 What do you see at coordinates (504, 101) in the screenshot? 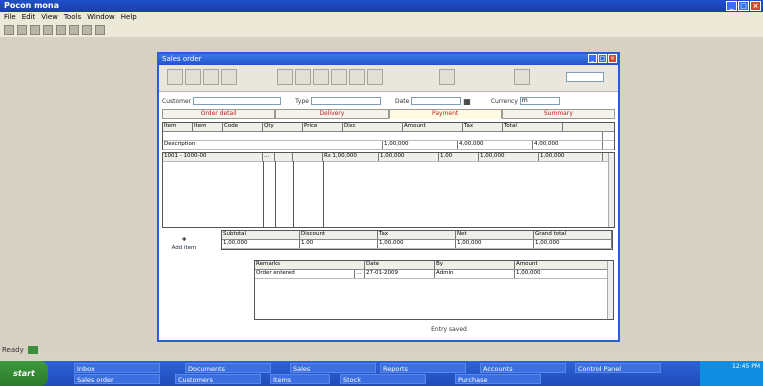
I see `currency-label: Currency` at bounding box center [504, 101].